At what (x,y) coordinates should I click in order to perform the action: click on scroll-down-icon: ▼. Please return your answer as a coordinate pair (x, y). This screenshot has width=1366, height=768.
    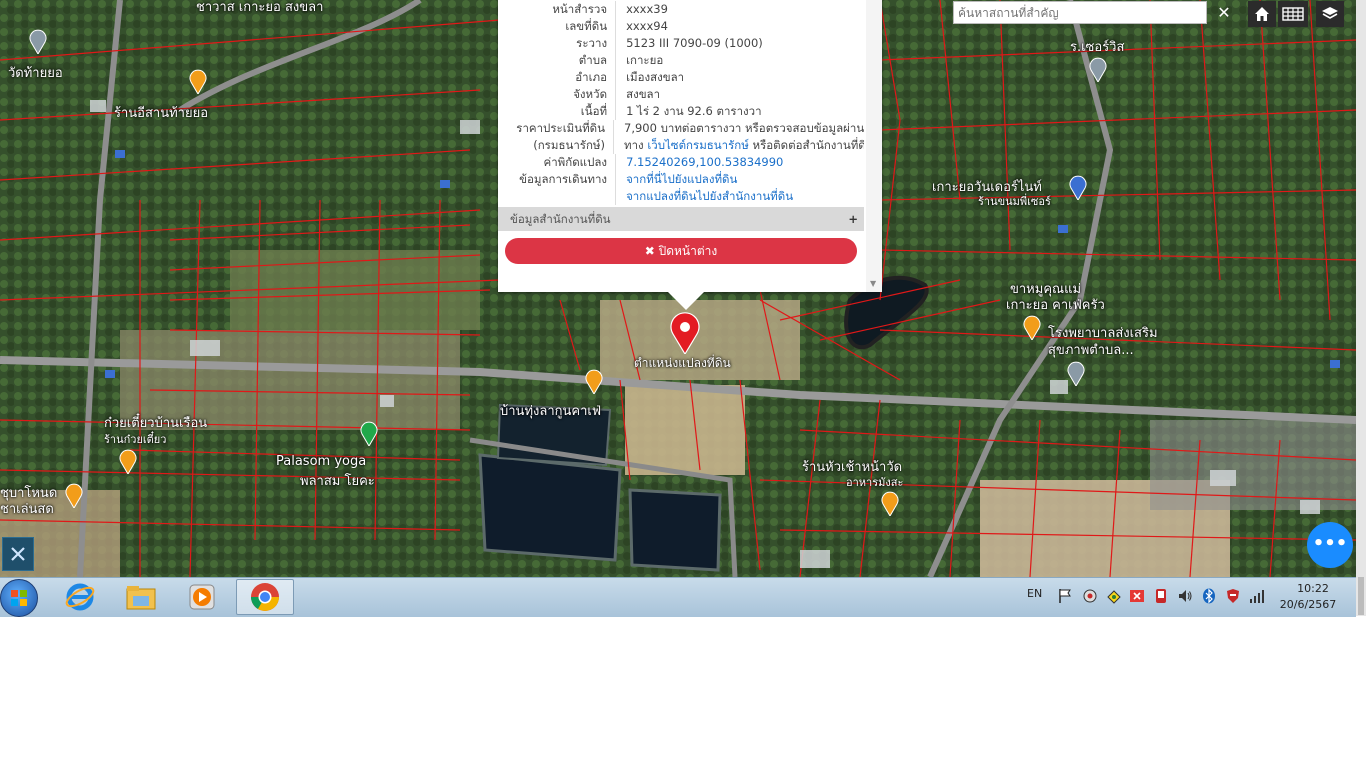
    Looking at the image, I should click on (873, 283).